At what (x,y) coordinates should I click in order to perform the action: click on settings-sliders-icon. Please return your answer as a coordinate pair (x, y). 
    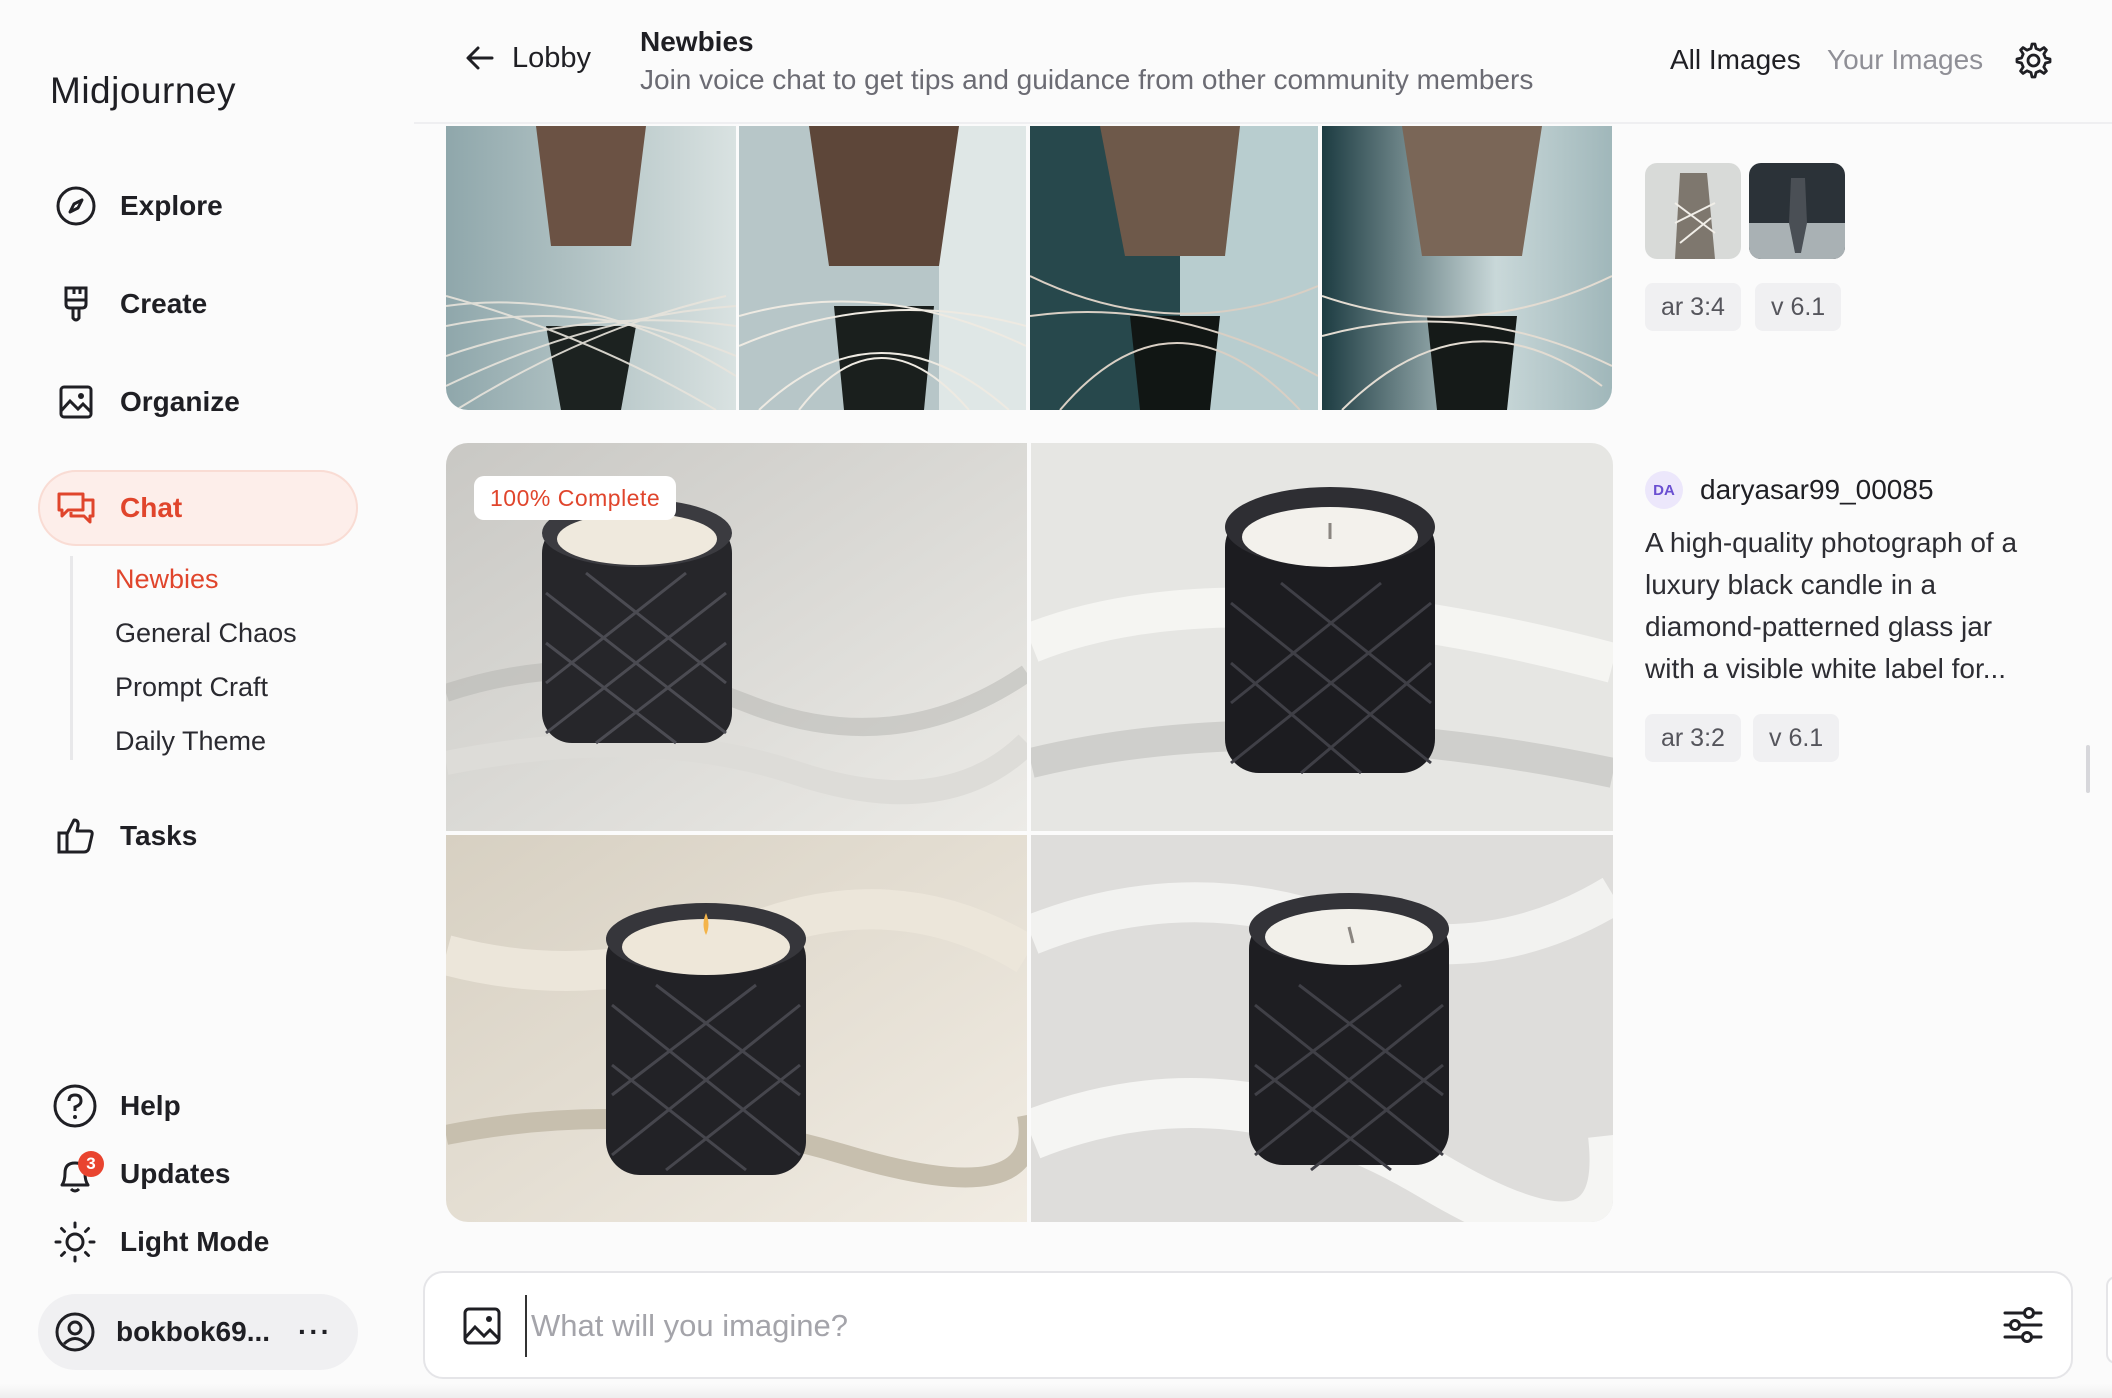
    Looking at the image, I should click on (2023, 1325).